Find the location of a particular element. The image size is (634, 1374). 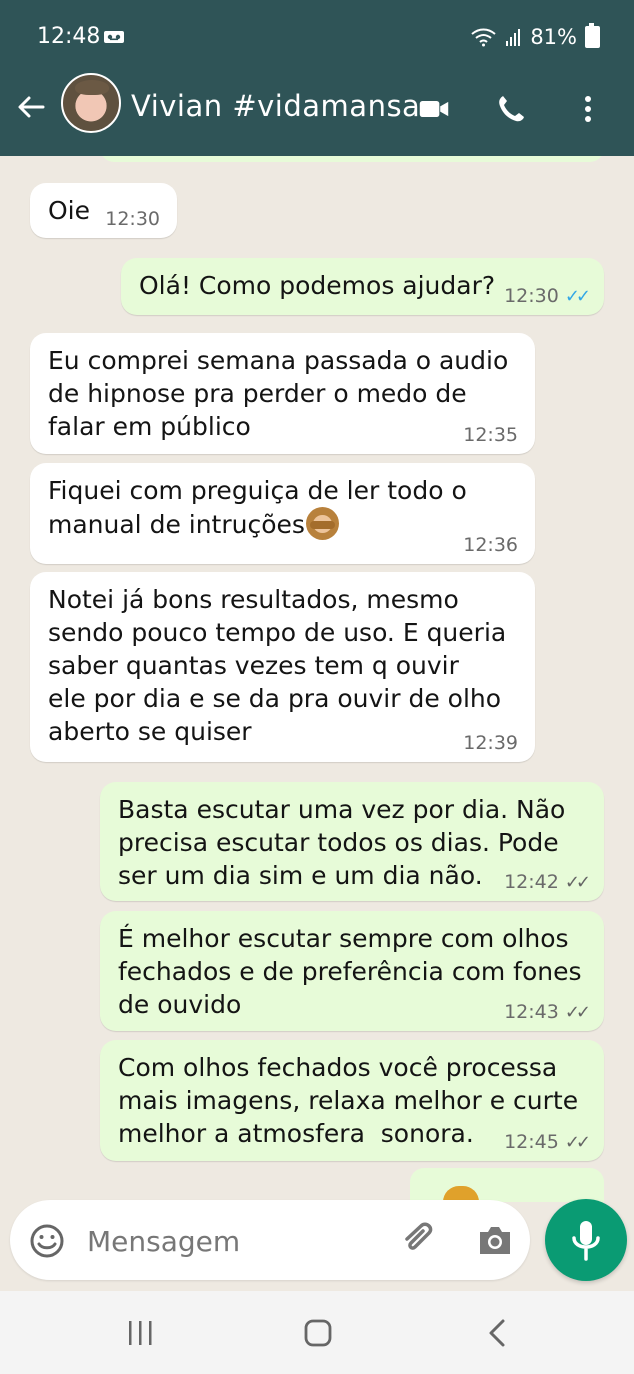

contact-name: Vivian #vidamansa is located at coordinates (275, 106).